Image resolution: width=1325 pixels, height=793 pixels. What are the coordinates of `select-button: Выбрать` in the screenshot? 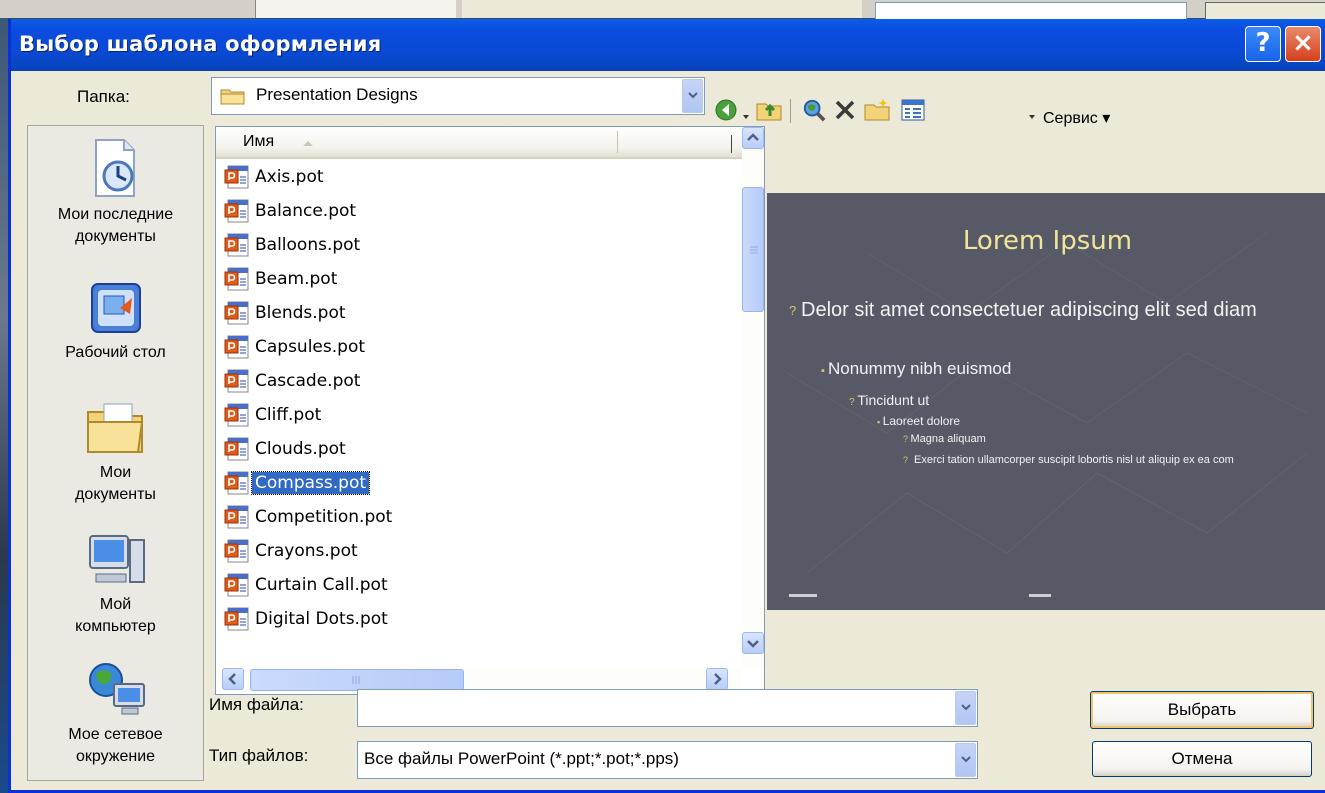 It's located at (1202, 710).